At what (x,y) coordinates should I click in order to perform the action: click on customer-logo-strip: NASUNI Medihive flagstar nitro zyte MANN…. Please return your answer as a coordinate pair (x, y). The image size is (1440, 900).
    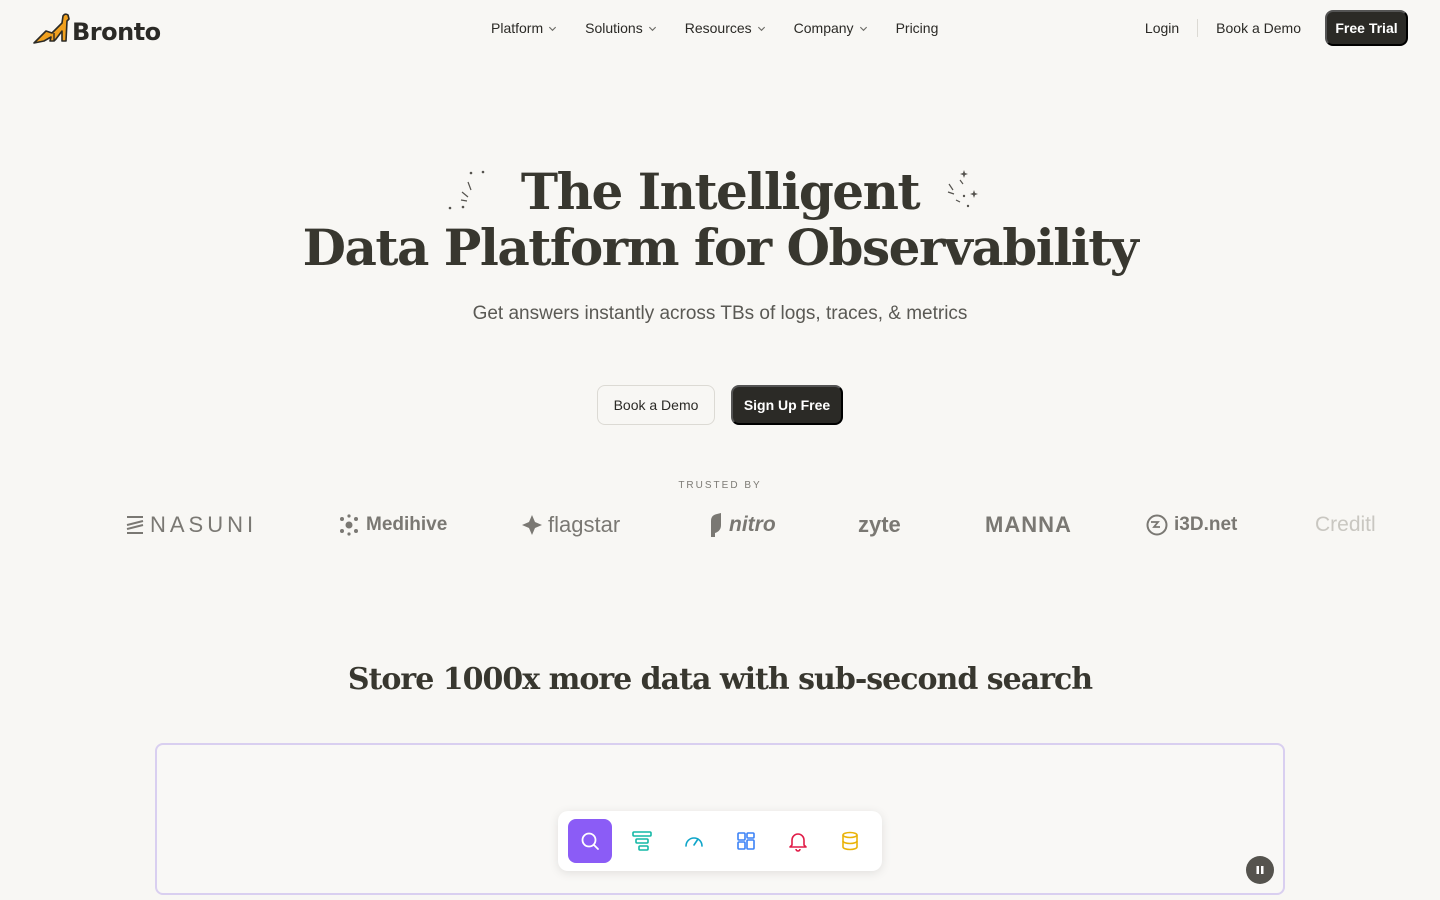
    Looking at the image, I should click on (720, 525).